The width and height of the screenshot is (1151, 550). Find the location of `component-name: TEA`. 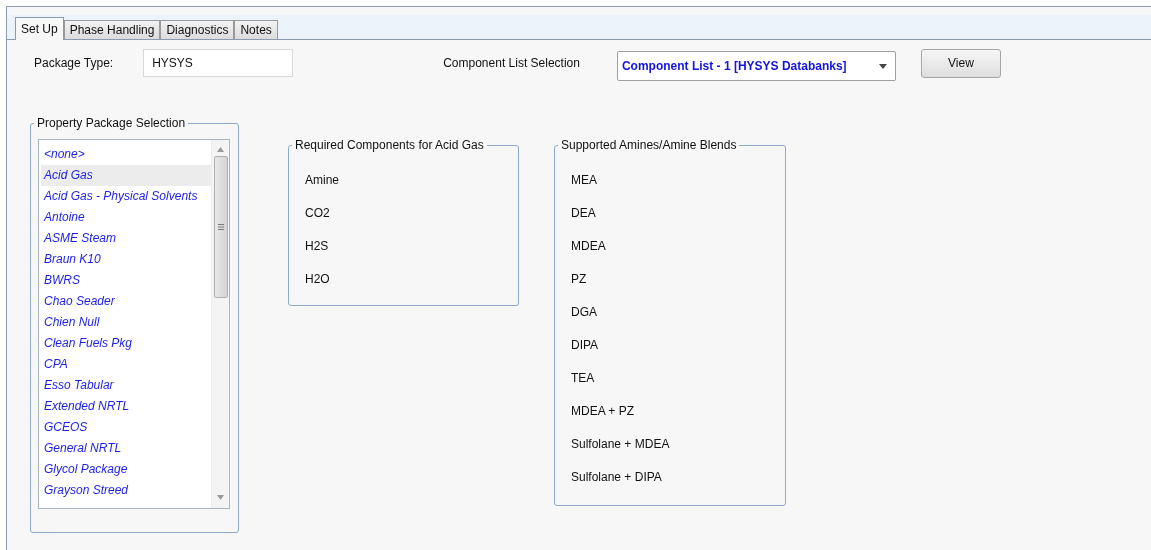

component-name: TEA is located at coordinates (583, 378).